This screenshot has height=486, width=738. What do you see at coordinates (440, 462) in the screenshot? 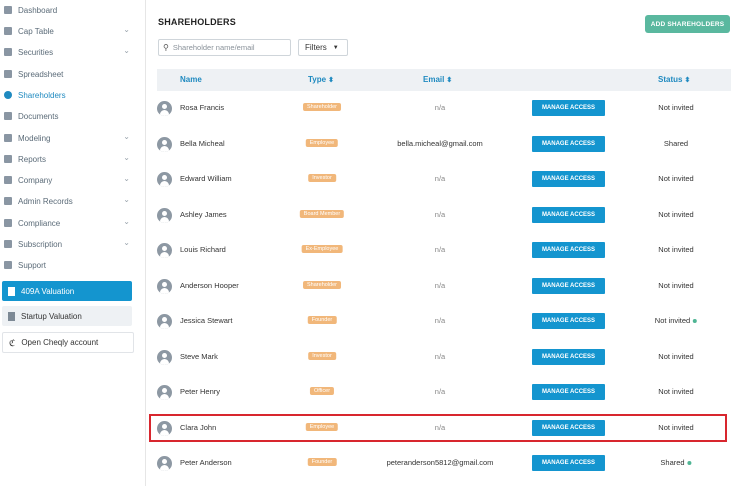
I see `email-cell: peteranderson5812@gmail.com` at bounding box center [440, 462].